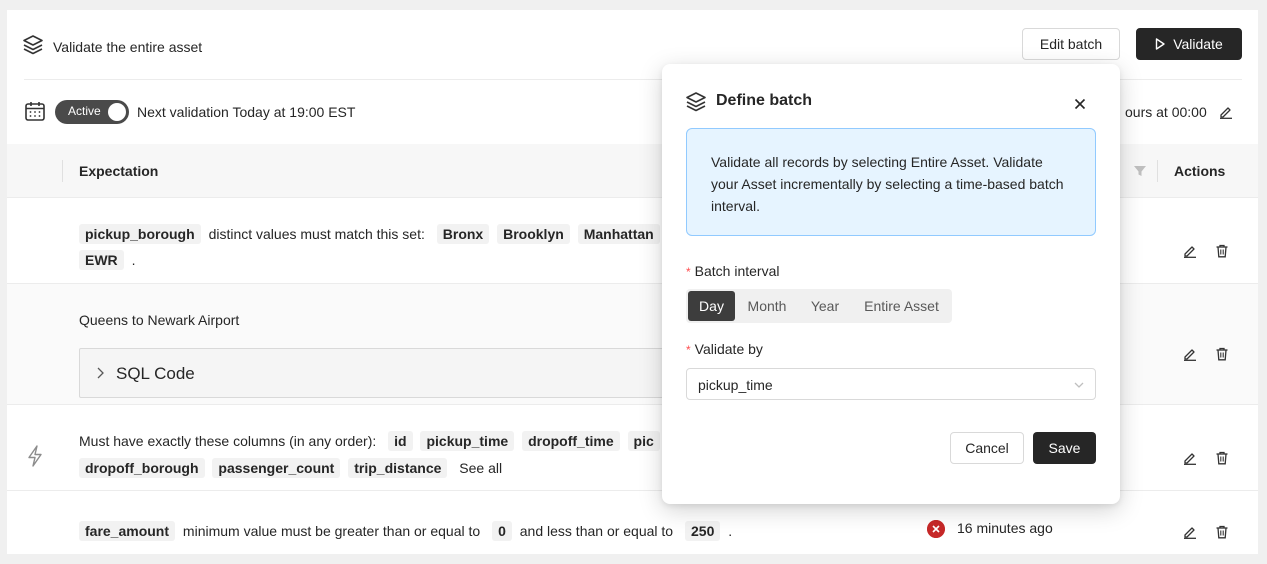 The width and height of the screenshot is (1267, 564). Describe the element at coordinates (117, 112) in the screenshot. I see `toggle-knob` at that location.